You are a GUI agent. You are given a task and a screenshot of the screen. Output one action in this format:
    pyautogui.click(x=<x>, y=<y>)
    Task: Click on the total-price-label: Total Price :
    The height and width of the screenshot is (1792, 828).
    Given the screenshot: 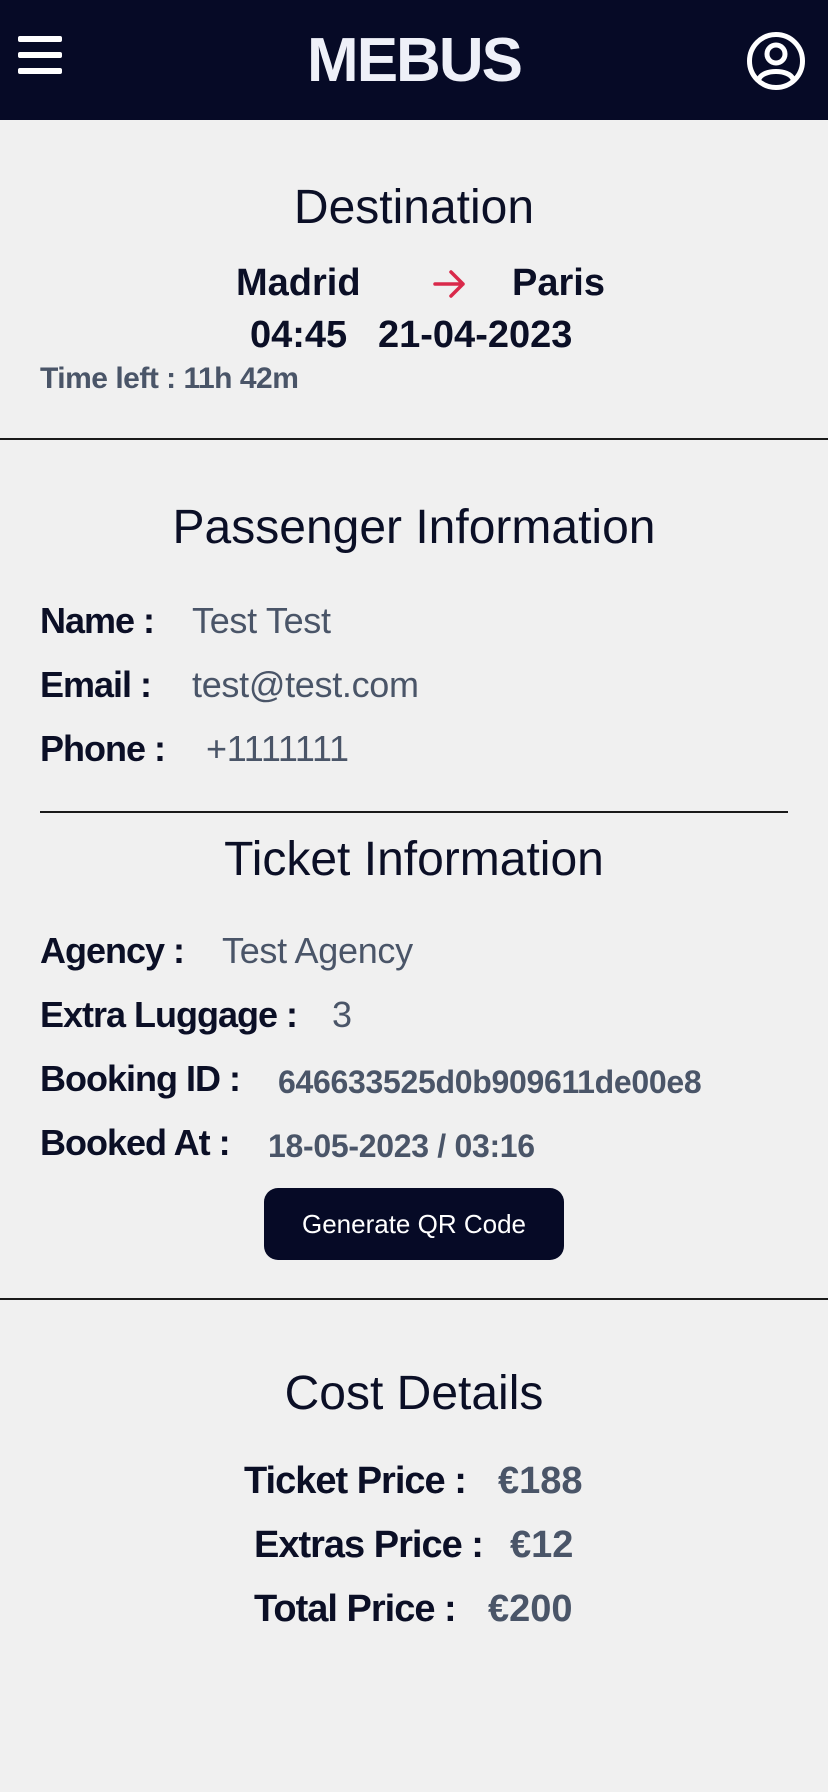 What is the action you would take?
    pyautogui.click(x=355, y=1609)
    